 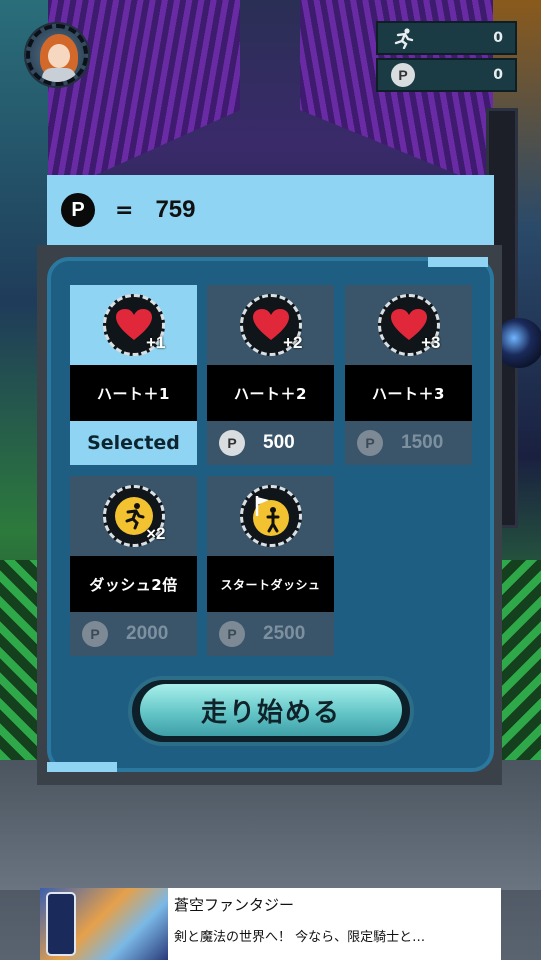 What do you see at coordinates (270, 634) in the screenshot?
I see `item-price: P 2500` at bounding box center [270, 634].